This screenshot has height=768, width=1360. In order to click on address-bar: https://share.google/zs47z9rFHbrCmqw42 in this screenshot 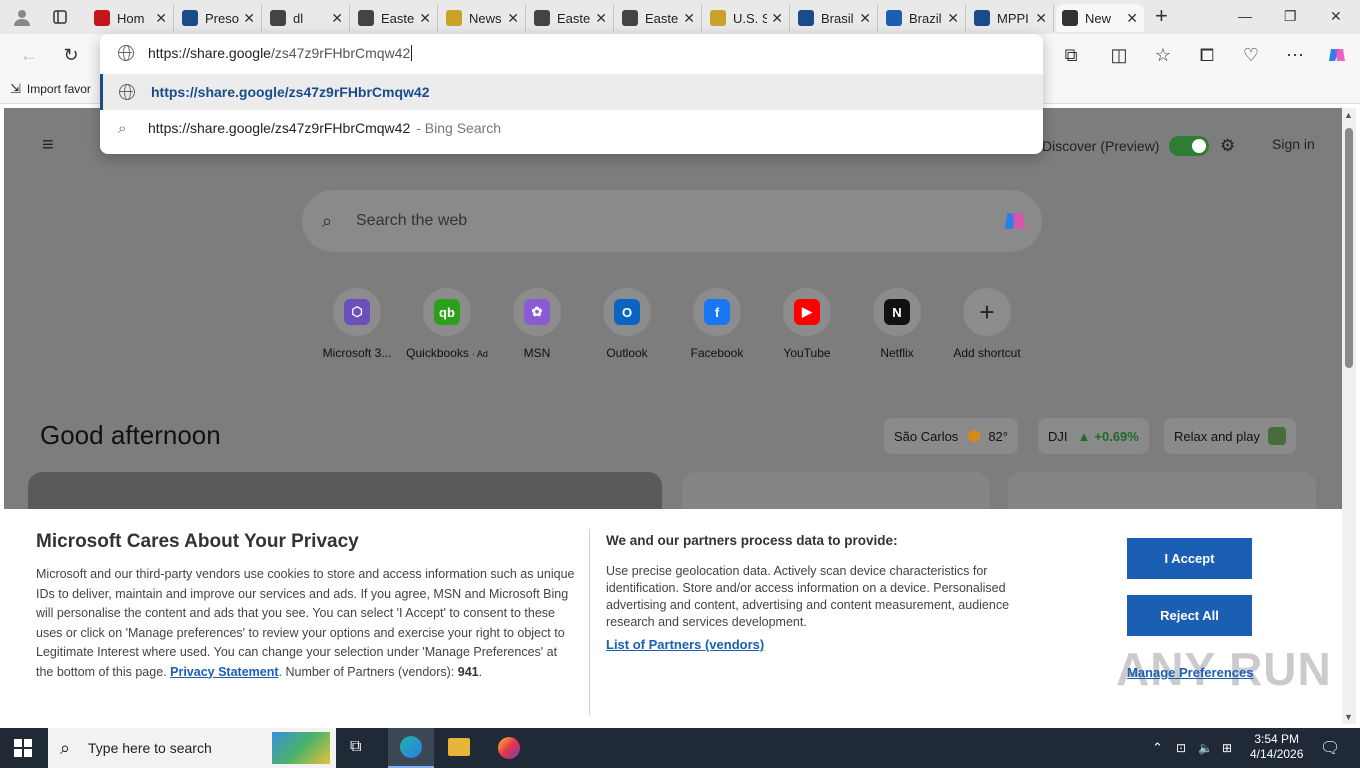, I will do `click(571, 53)`.